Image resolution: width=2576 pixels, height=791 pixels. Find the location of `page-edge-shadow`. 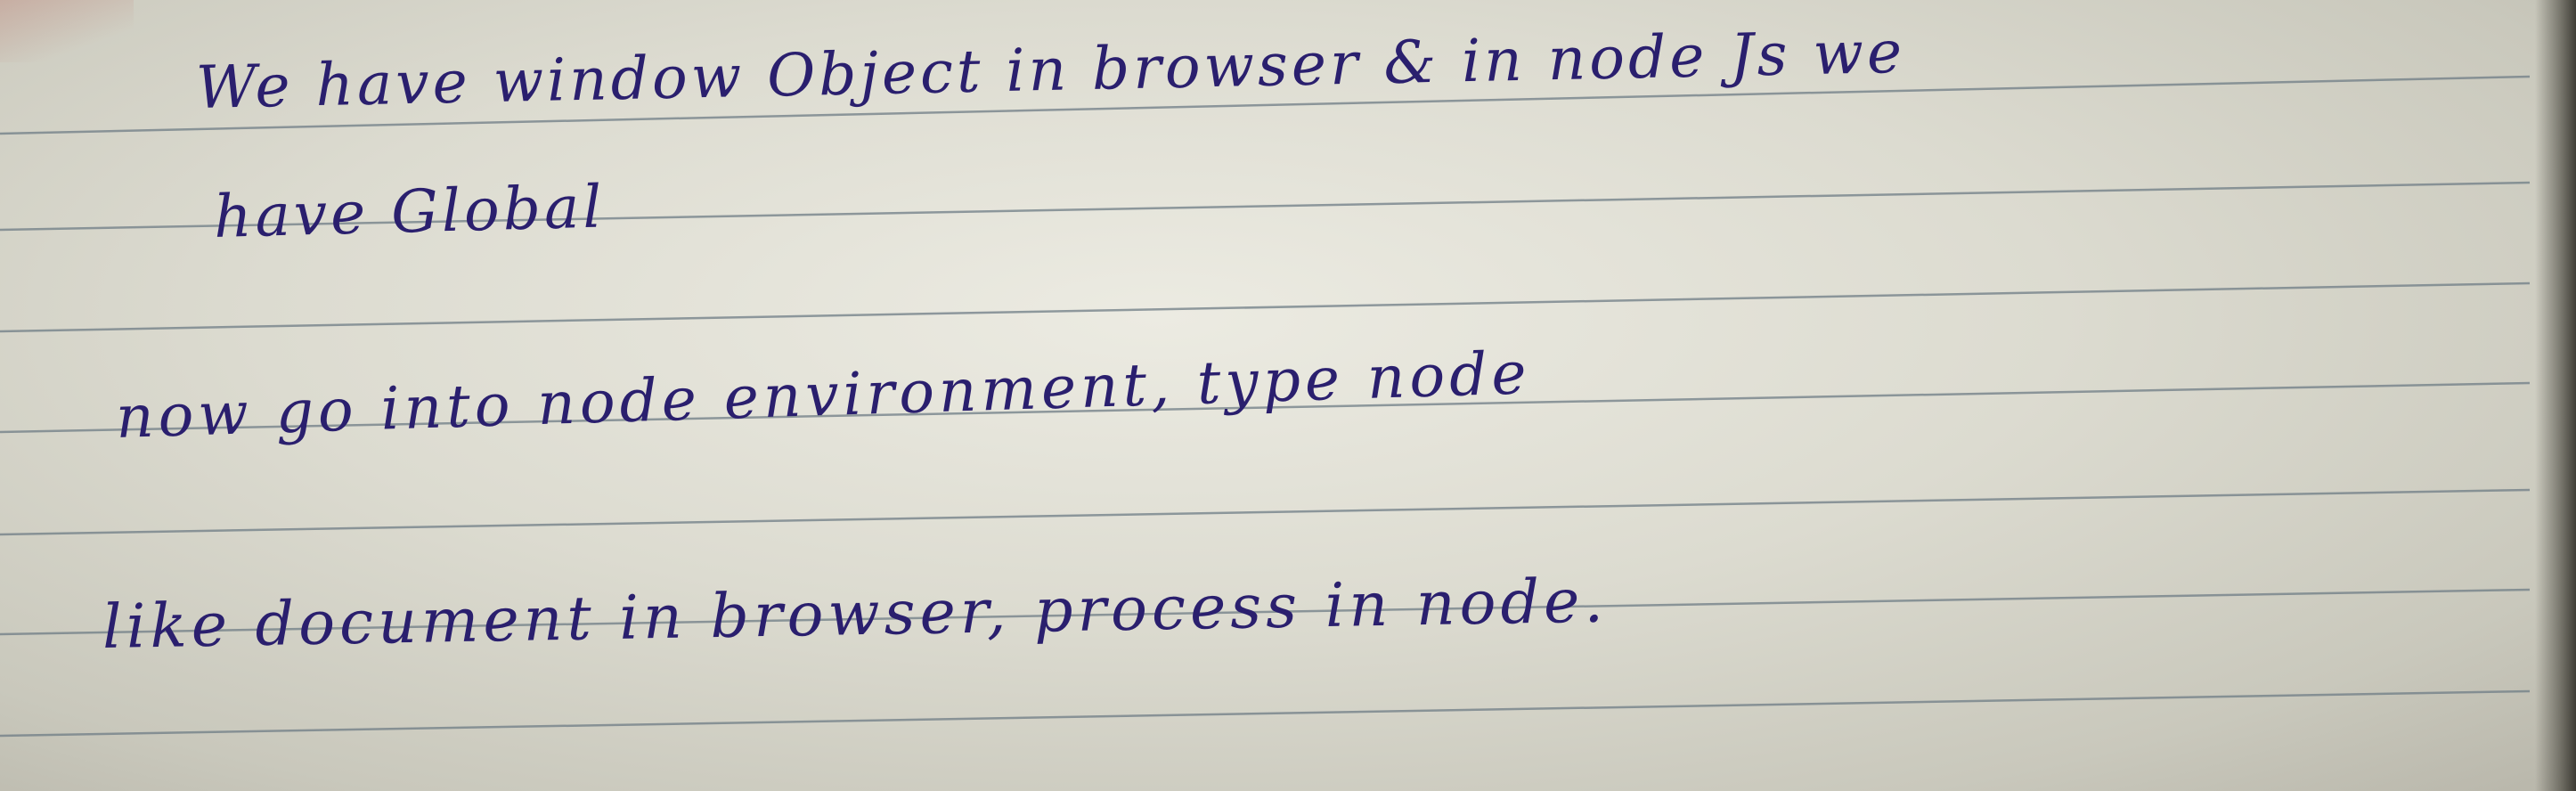

page-edge-shadow is located at coordinates (2555, 395).